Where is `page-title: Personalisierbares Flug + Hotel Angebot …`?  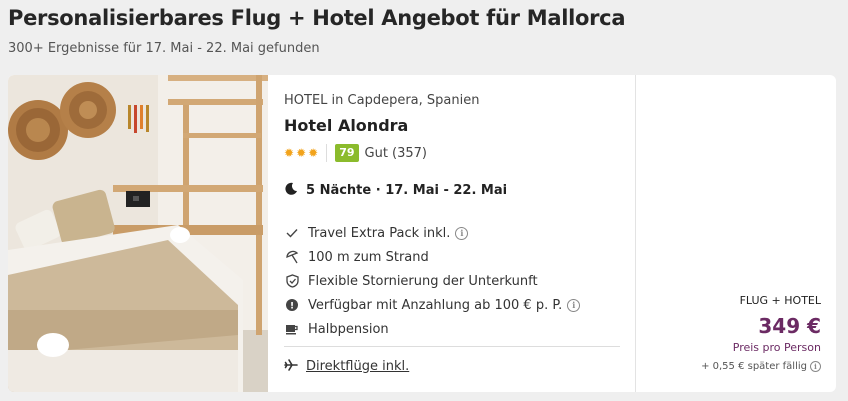 page-title: Personalisierbares Flug + Hotel Angebot … is located at coordinates (317, 18).